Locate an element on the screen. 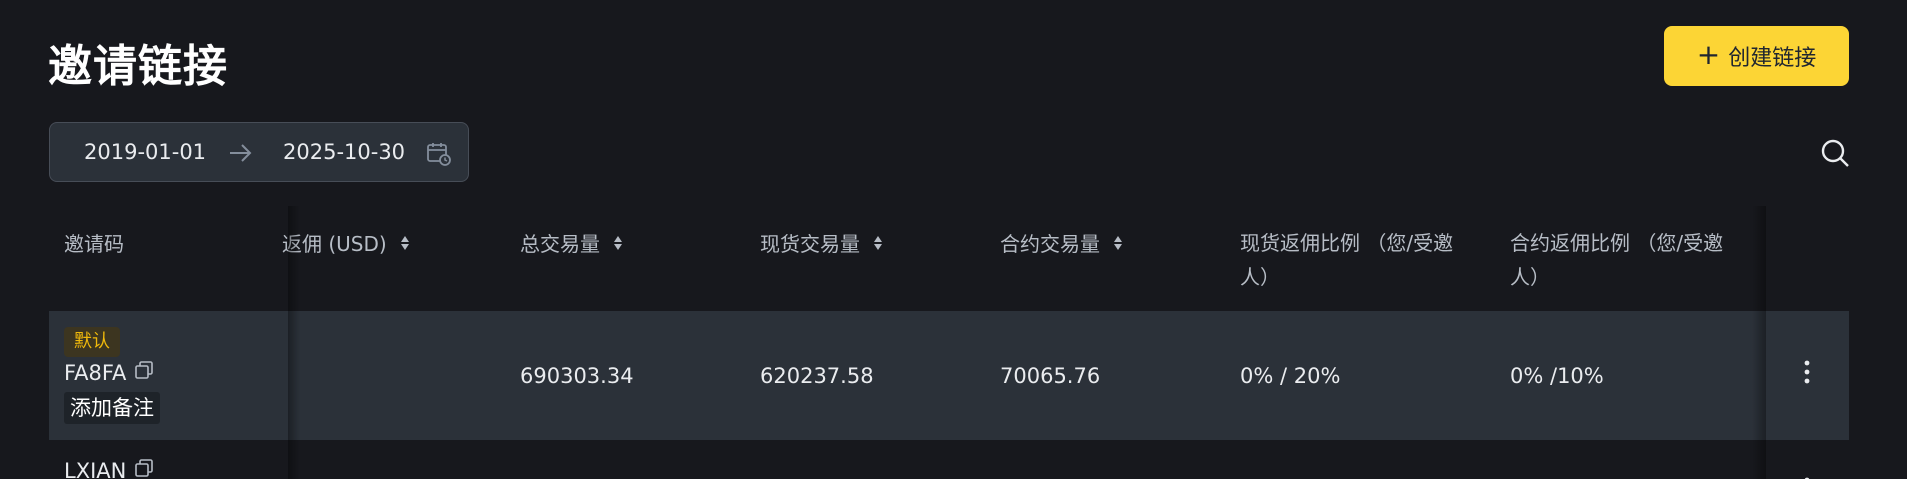  column-header-rebate: 返佣 (USD) is located at coordinates (345, 242).